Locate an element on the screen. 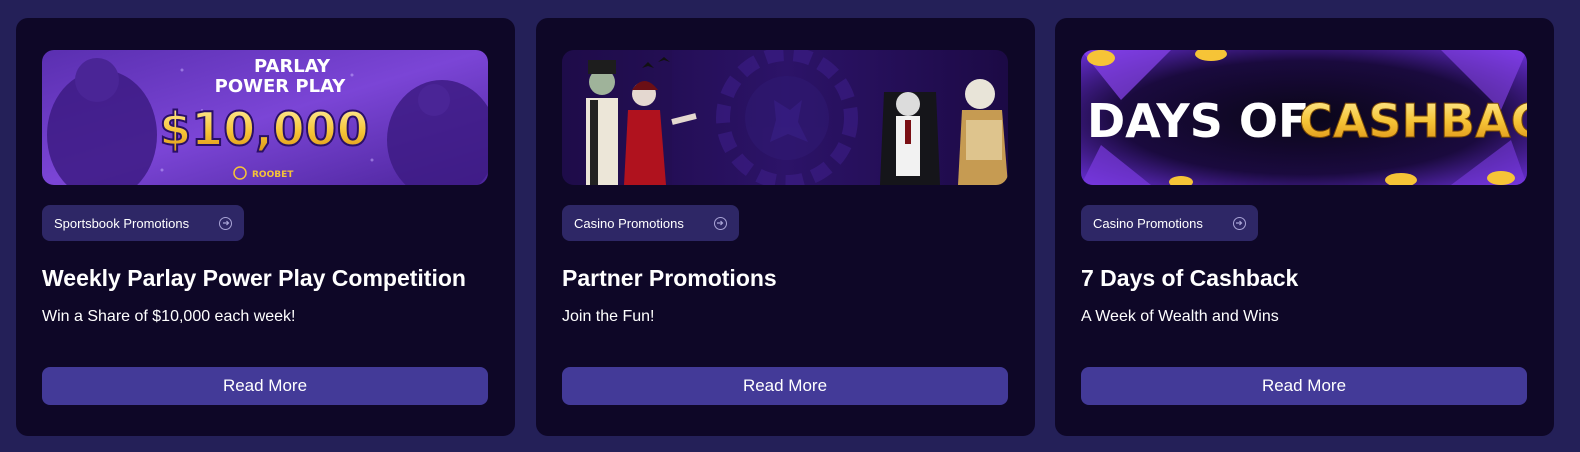 Image resolution: width=1580 pixels, height=452 pixels. promo-banner-parlay: PARLAY POWER PLAY $10,000 ROOBET is located at coordinates (265, 117).